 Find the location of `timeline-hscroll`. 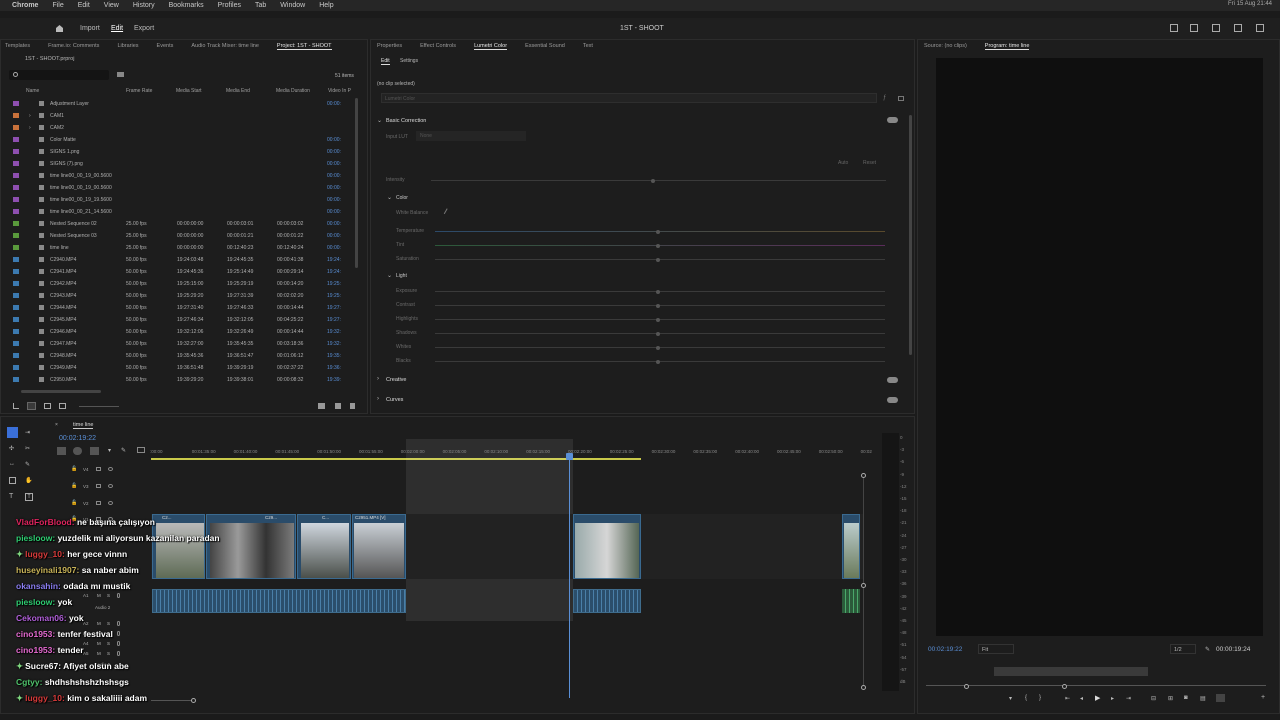

timeline-hscroll is located at coordinates (173, 700).